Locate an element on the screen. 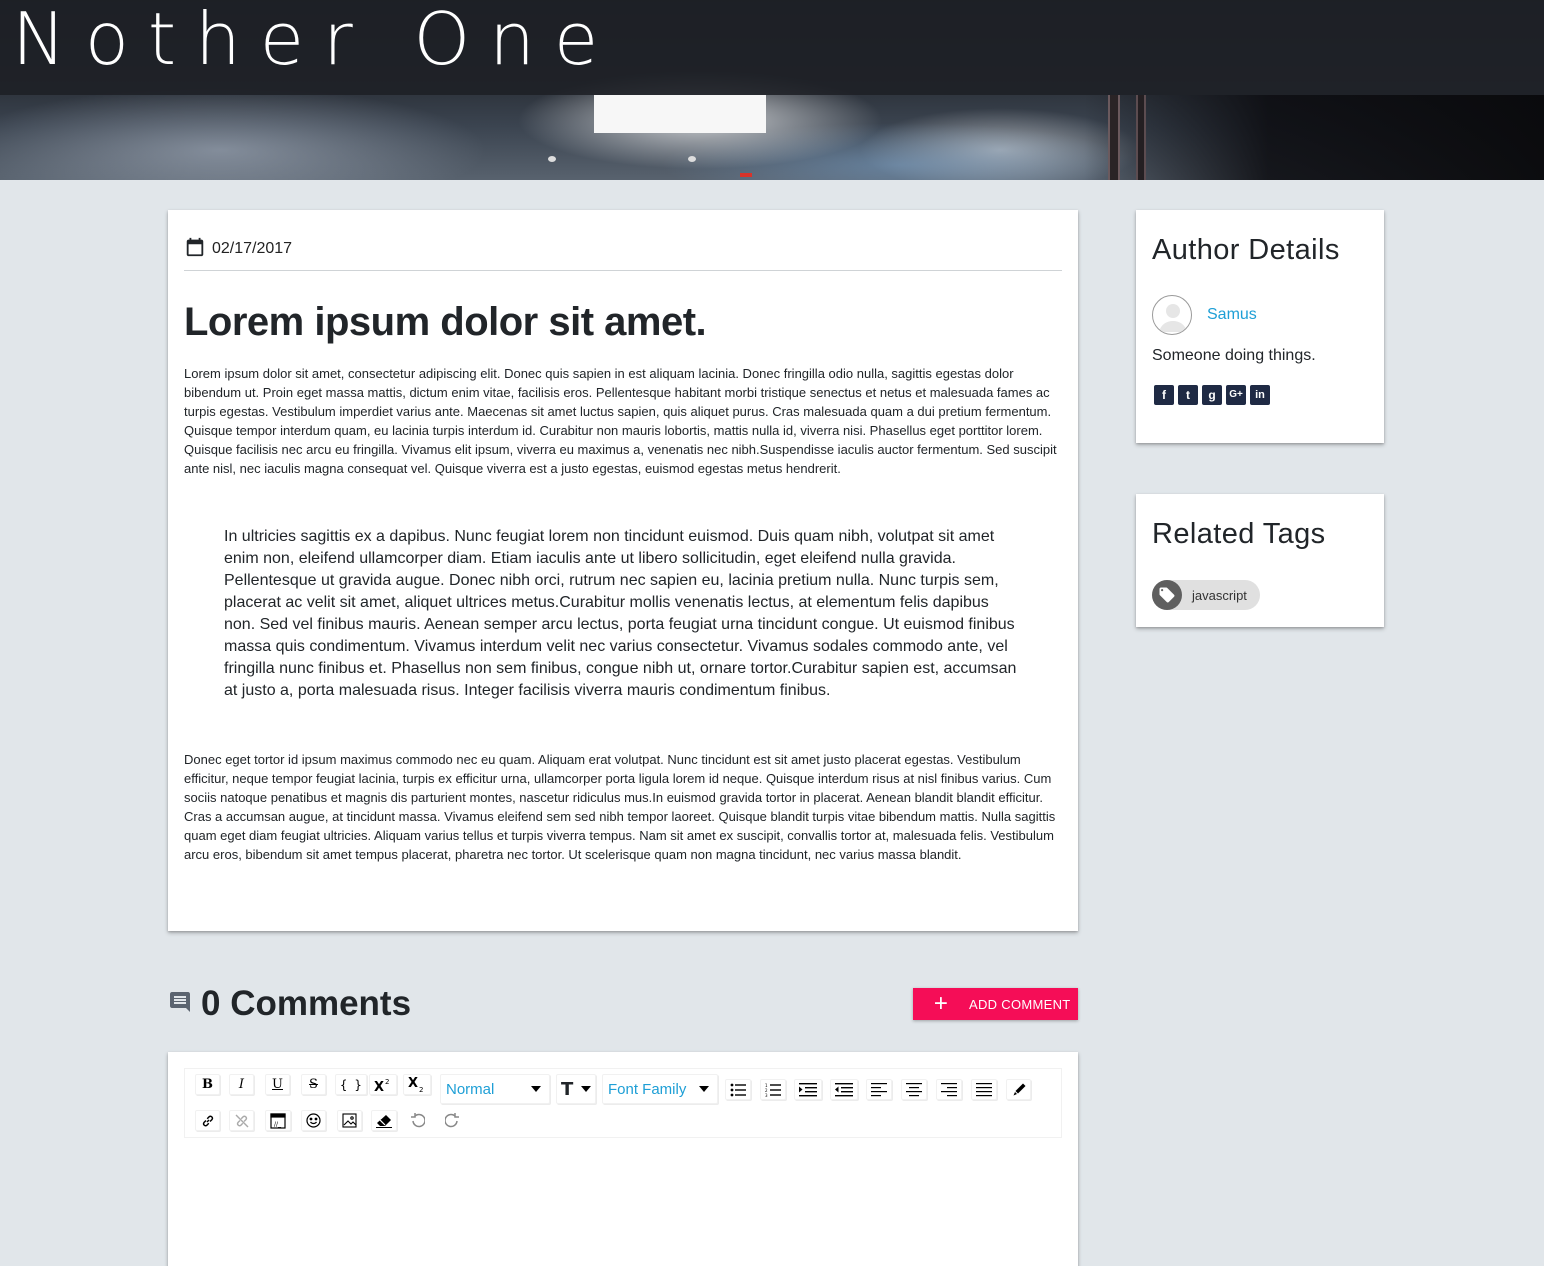  post-date: 02/17/2017 is located at coordinates (238, 243).